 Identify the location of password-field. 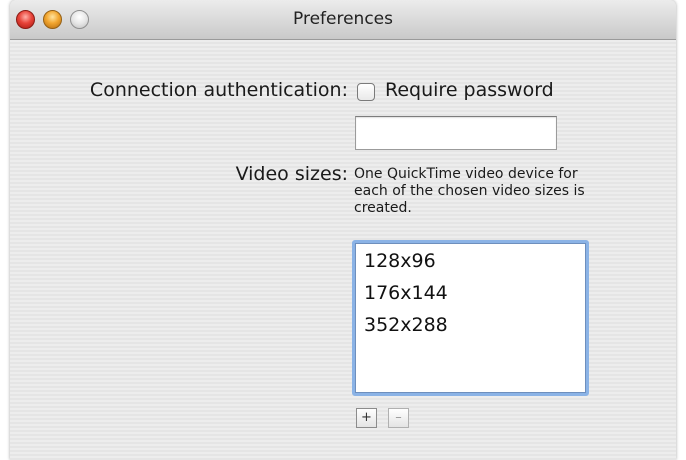
(456, 133).